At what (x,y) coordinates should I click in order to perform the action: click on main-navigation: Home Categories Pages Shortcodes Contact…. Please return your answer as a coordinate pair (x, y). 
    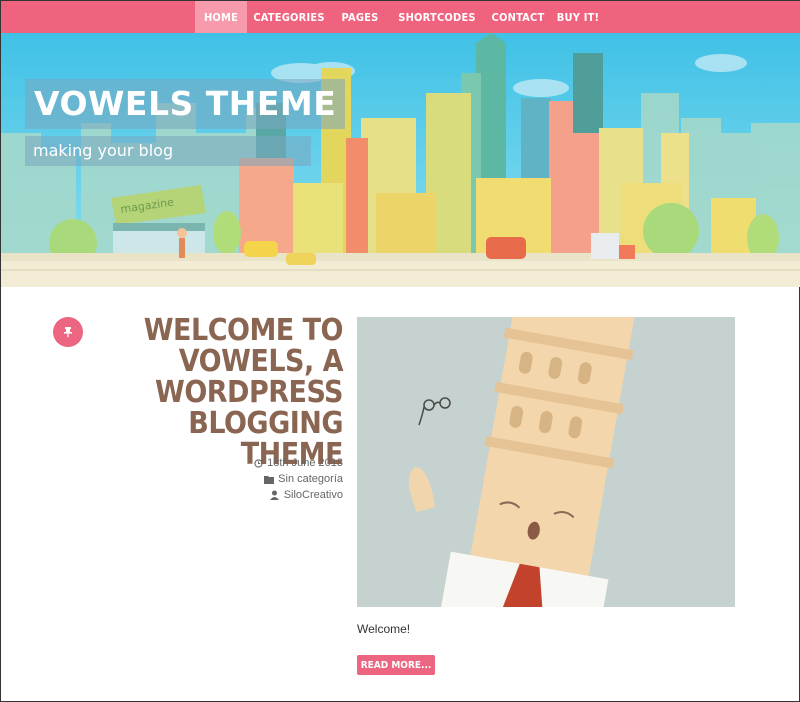
    Looking at the image, I should click on (400, 17).